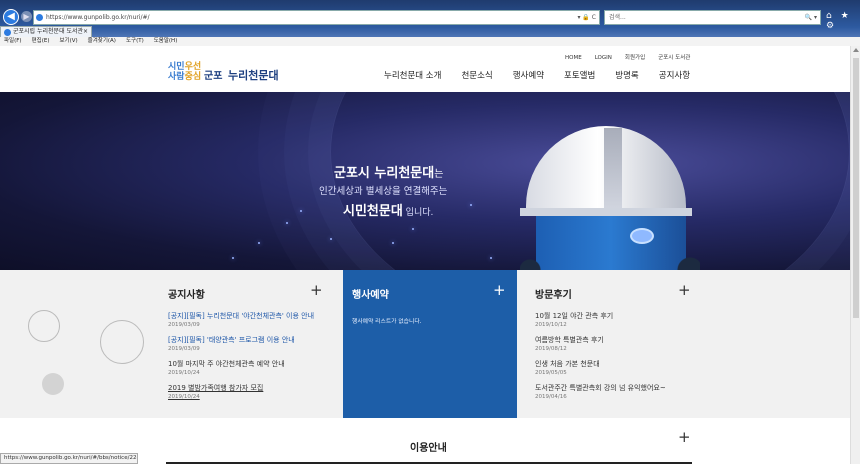  I want to click on menu-view: 보기(V), so click(68, 41).